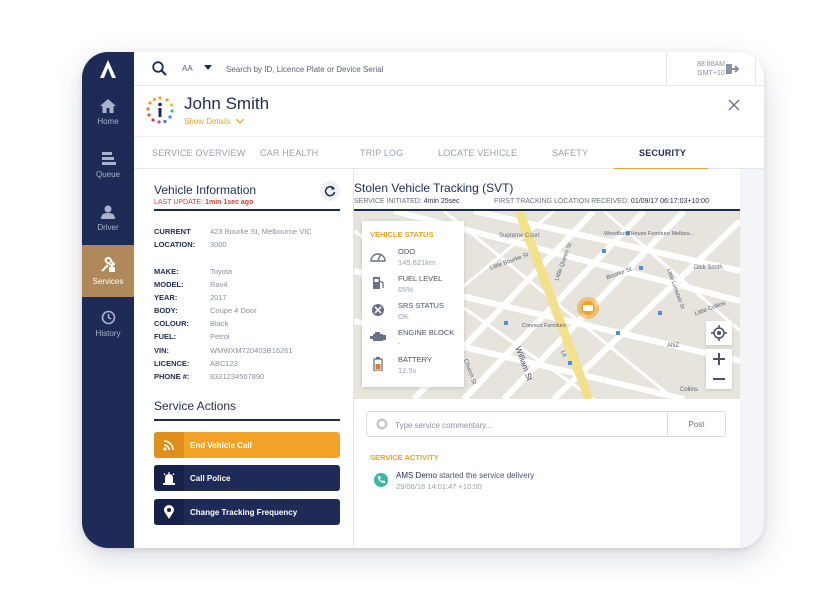 Image resolution: width=827 pixels, height=609 pixels. Describe the element at coordinates (544, 326) in the screenshot. I see `map-label: Connect Furniture` at that location.